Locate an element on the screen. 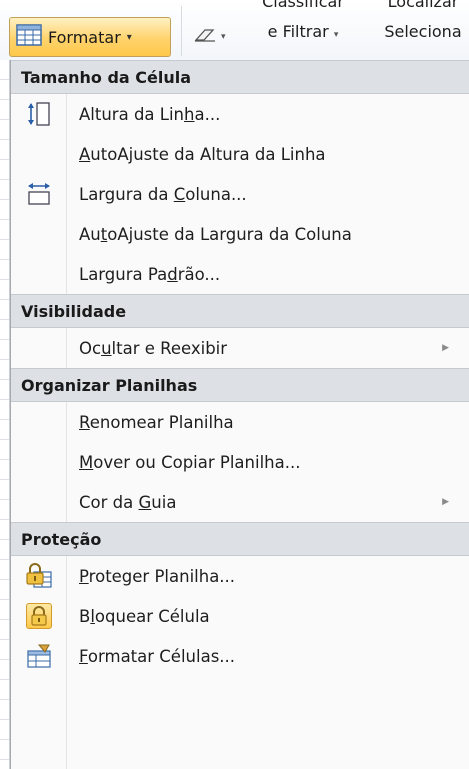  item-mnemonic: A is located at coordinates (85, 154).